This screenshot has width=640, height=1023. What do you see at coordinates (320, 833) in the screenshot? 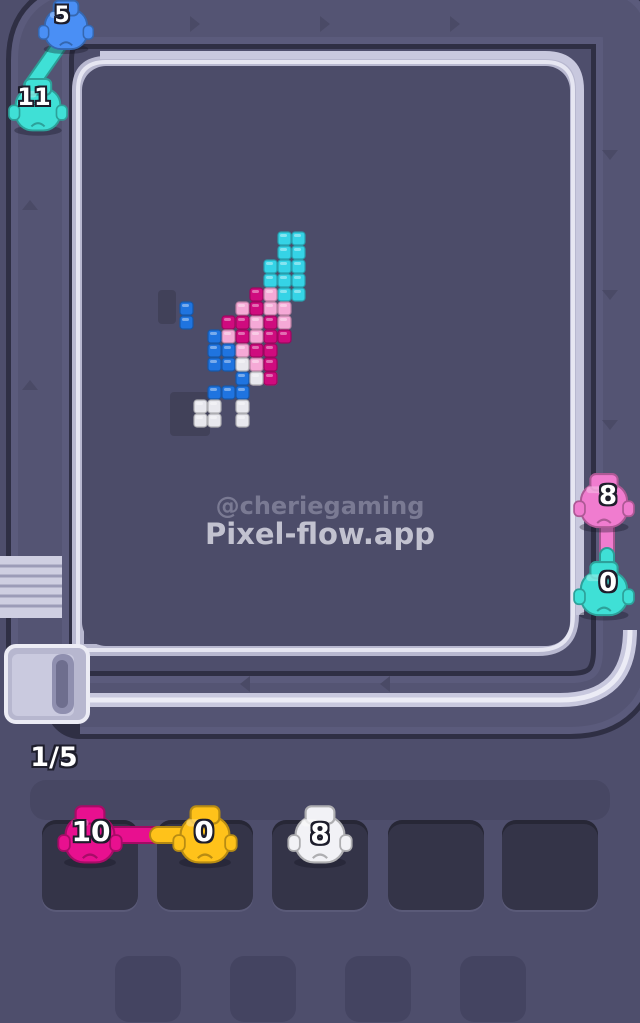
I see `queue-shooter-count: 8` at bounding box center [320, 833].